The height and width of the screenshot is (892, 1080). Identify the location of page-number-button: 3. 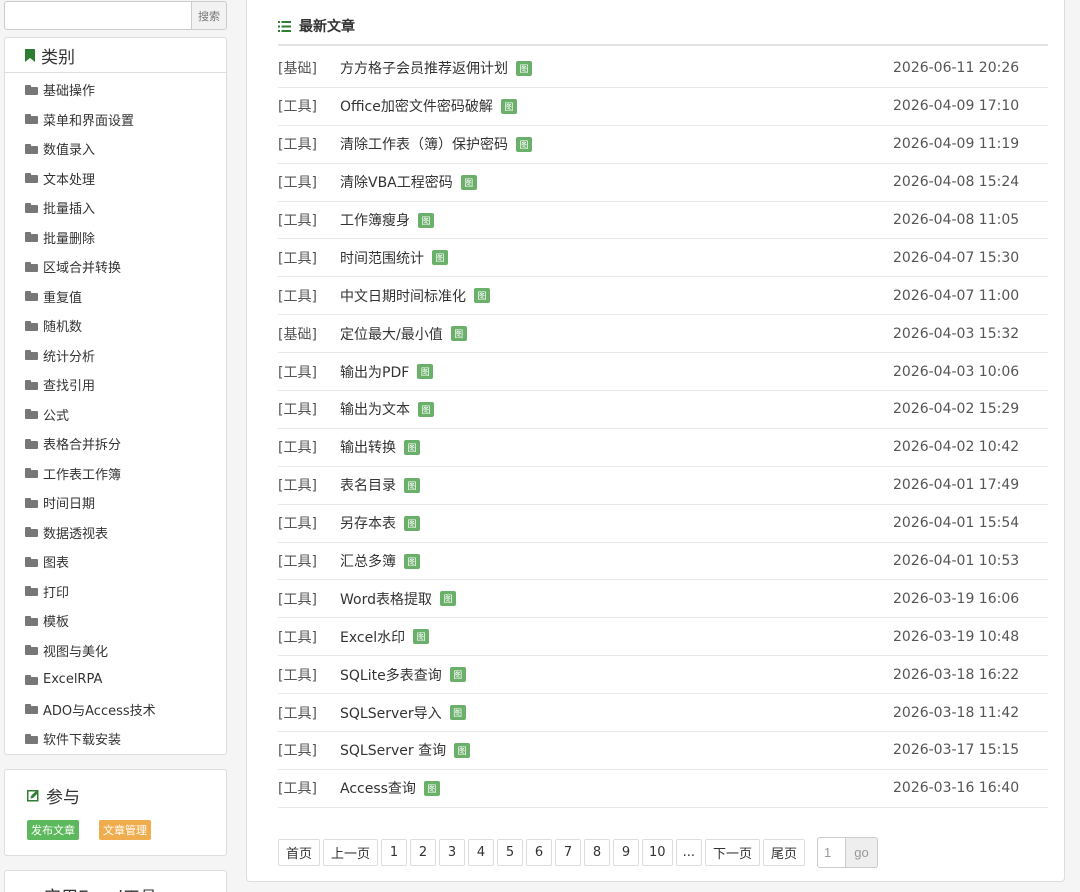
(452, 852).